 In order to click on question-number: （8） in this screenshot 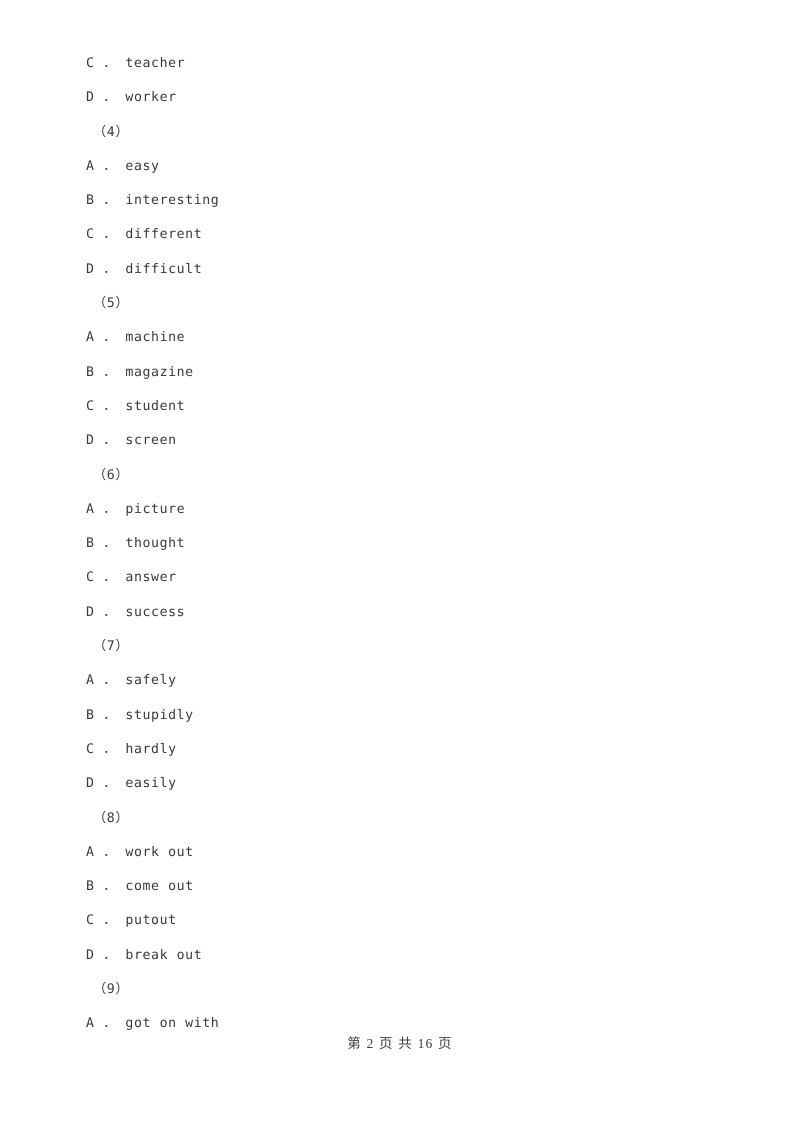, I will do `click(111, 818)`.